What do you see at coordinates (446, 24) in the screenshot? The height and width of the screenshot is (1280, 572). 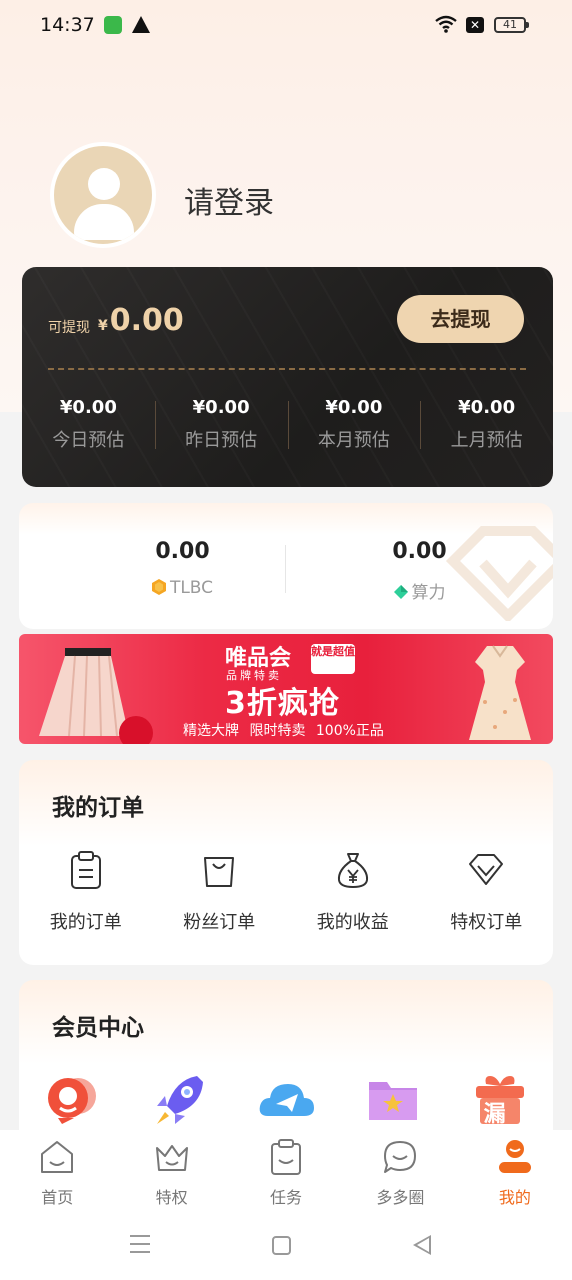 I see `wifi-icon` at bounding box center [446, 24].